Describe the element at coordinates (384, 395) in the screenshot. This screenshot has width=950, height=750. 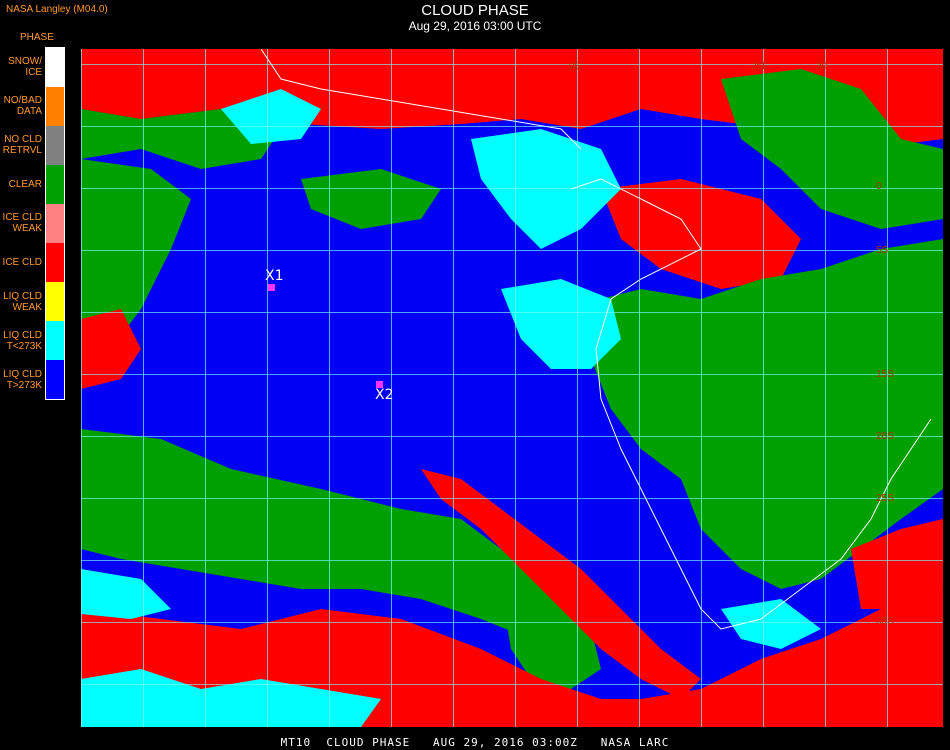
I see `marker-x2-label: X2` at that location.